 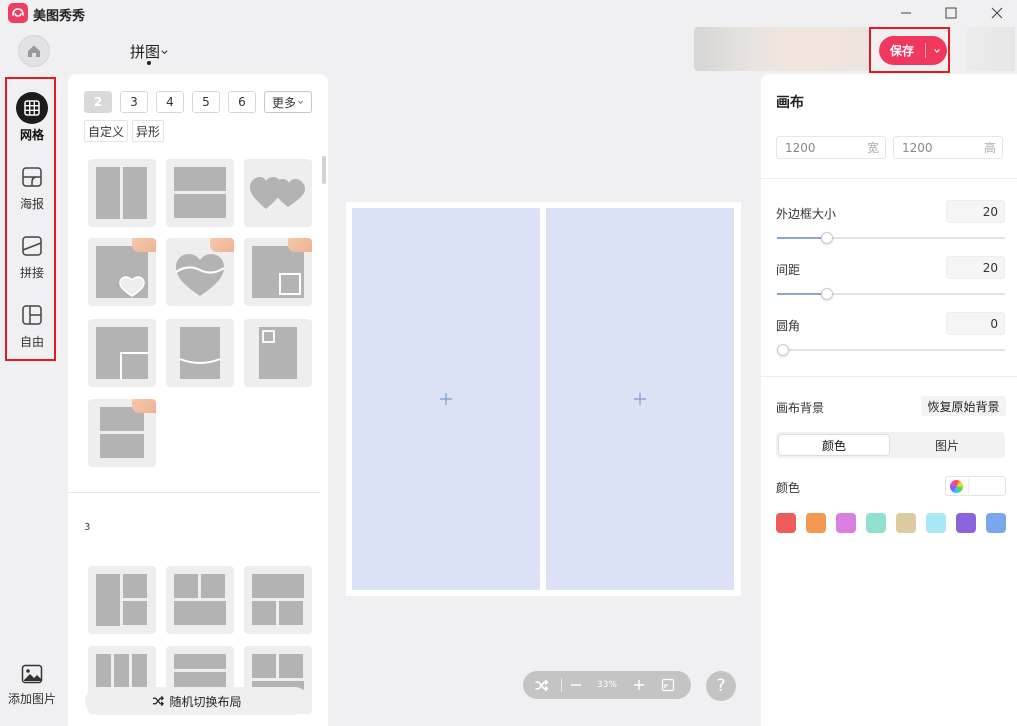 I want to click on color-wheel-icon, so click(x=956, y=486).